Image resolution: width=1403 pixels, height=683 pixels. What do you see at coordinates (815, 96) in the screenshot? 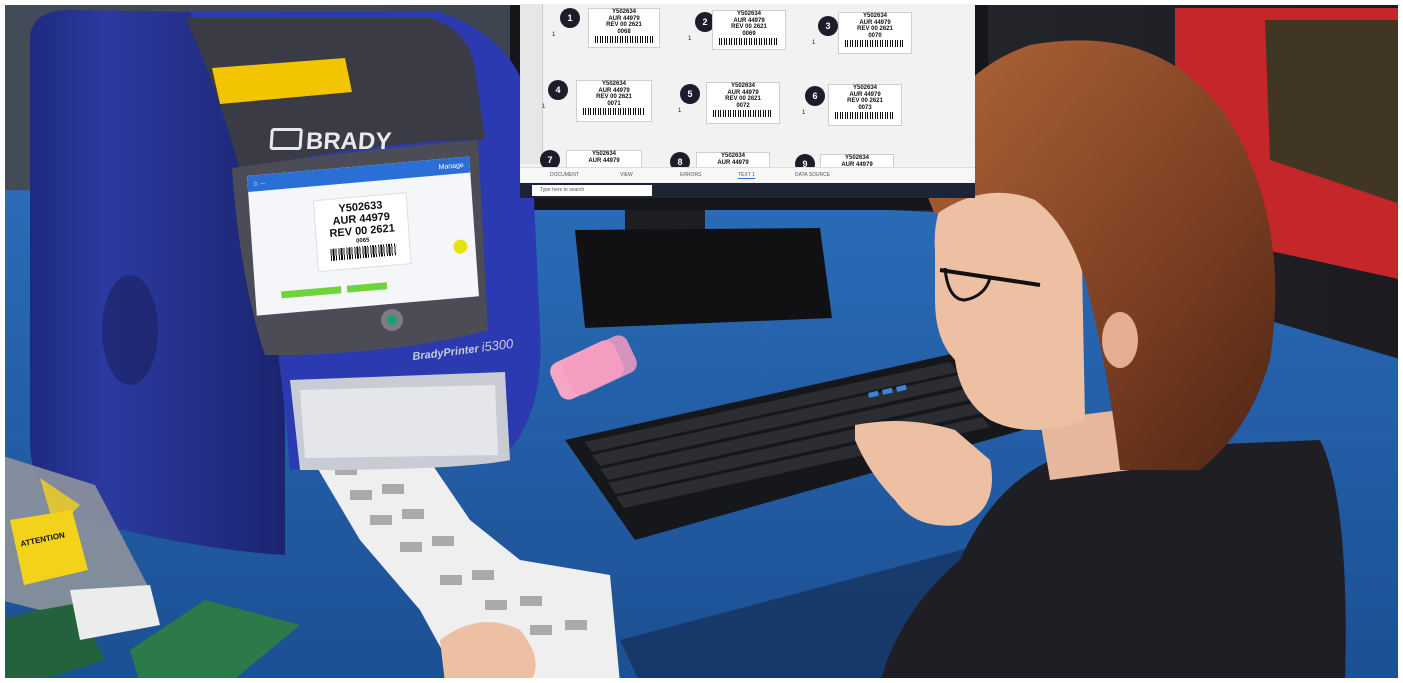
I see `label-number-6: 6` at bounding box center [815, 96].